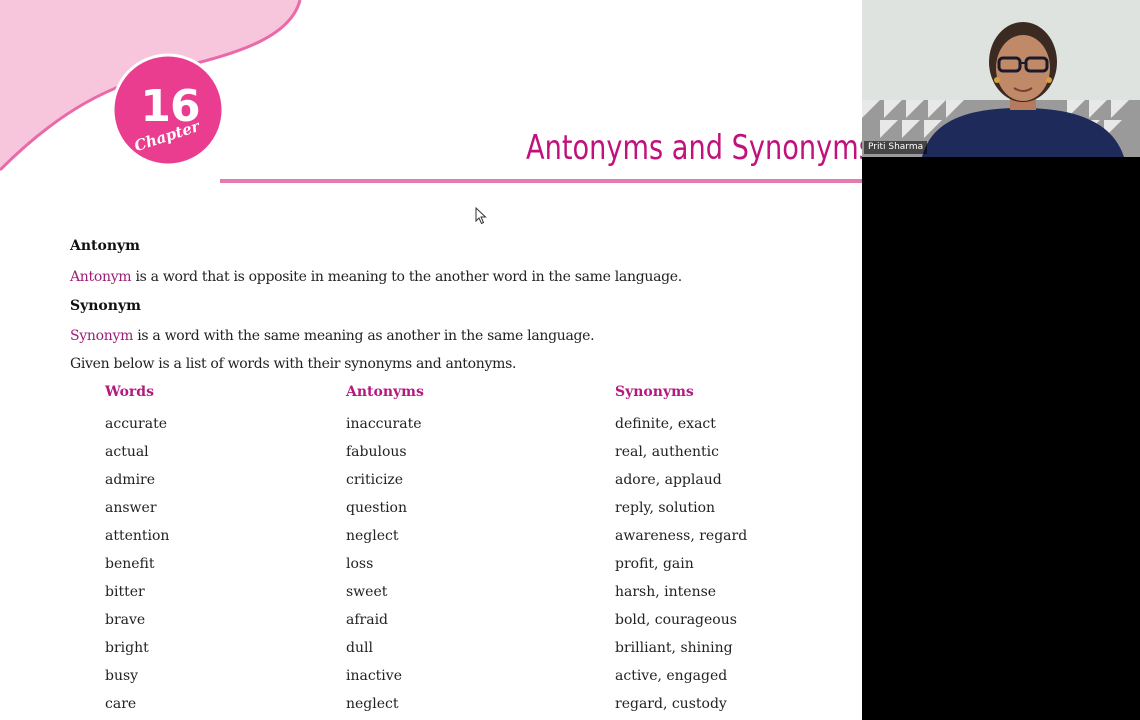 This screenshot has height=720, width=1140. I want to click on synonym-cell: harsh, intense, so click(666, 592).